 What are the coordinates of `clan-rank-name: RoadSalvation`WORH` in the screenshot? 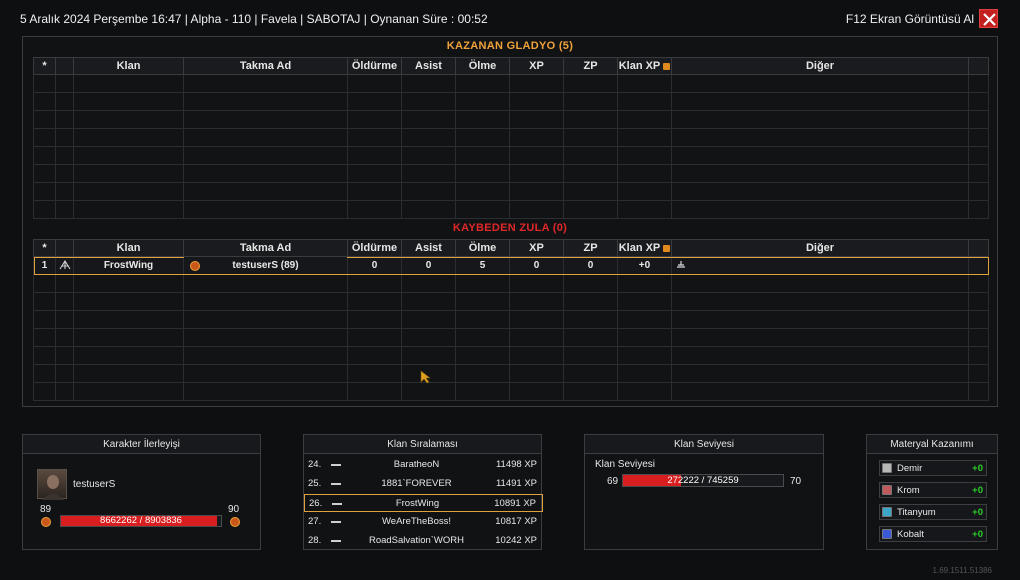 It's located at (416, 540).